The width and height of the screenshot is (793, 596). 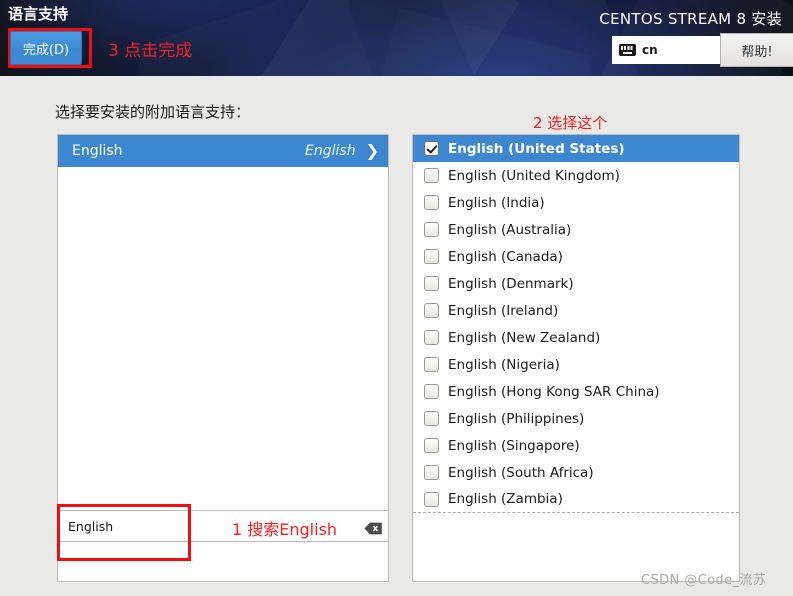 I want to click on locale-label: English (Philippines), so click(x=516, y=418).